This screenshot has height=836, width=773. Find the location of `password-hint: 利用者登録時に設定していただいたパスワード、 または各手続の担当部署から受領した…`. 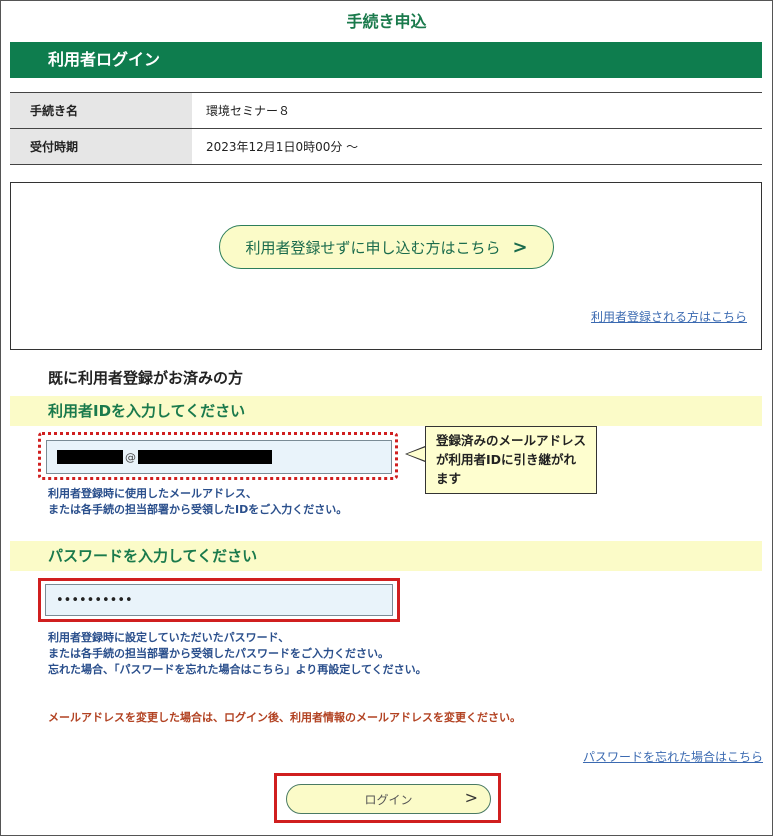

password-hint: 利用者登録時に設定していただいたパスワード、 または各手続の担当部署から受領した… is located at coordinates (237, 654).